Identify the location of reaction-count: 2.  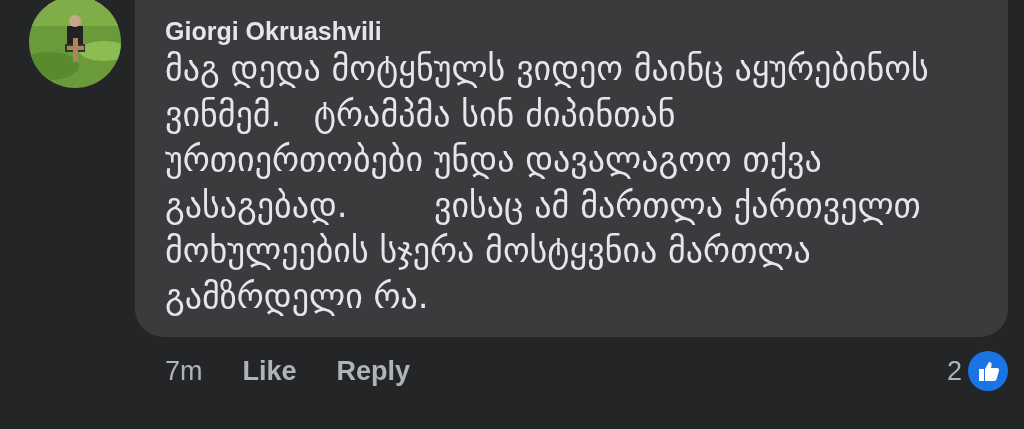
(954, 371).